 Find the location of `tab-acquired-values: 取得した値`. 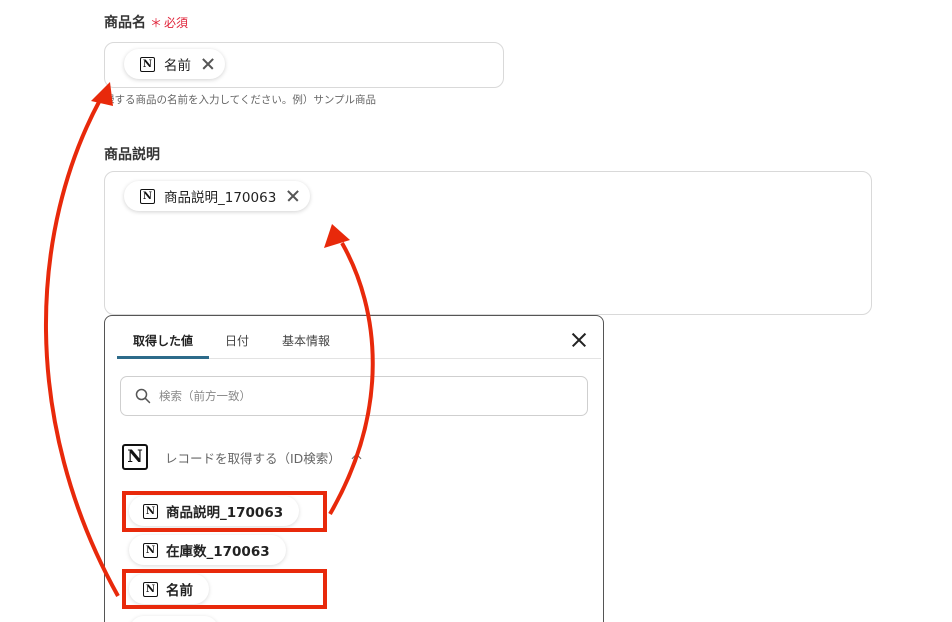

tab-acquired-values: 取得した値 is located at coordinates (163, 340).